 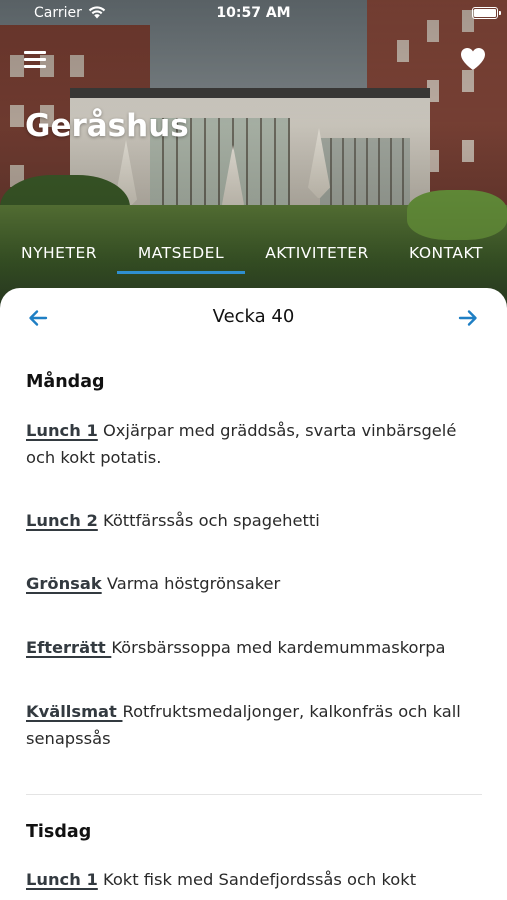 I want to click on day-heading: Måndag, so click(x=65, y=382).